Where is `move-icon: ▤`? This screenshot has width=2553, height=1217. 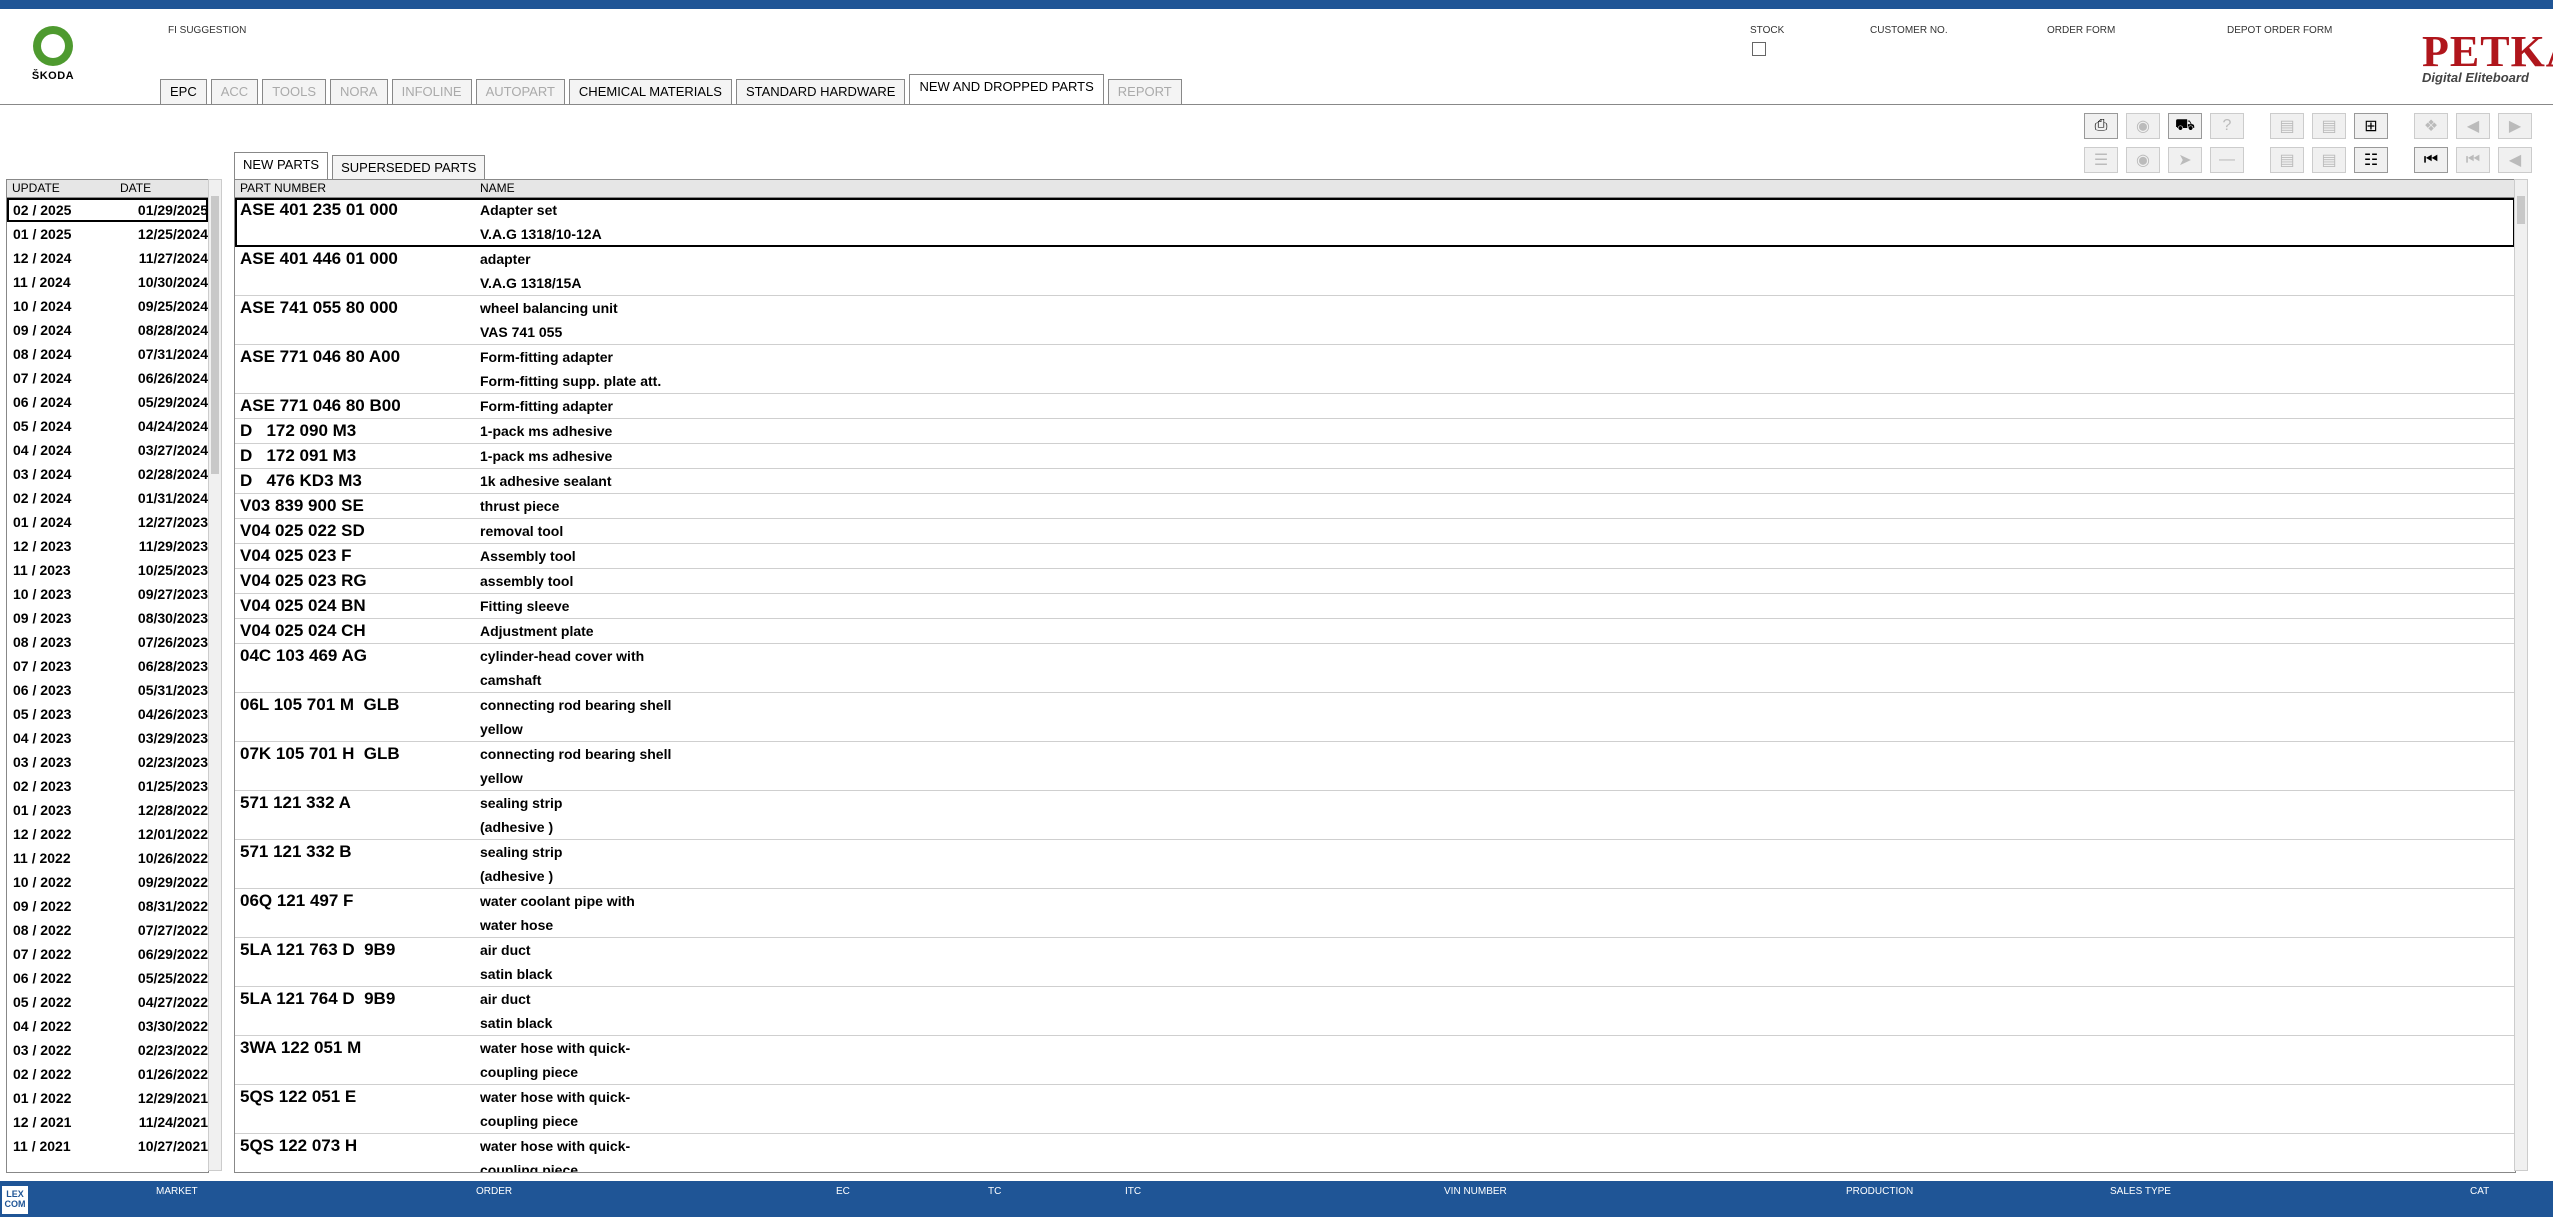 move-icon: ▤ is located at coordinates (2287, 160).